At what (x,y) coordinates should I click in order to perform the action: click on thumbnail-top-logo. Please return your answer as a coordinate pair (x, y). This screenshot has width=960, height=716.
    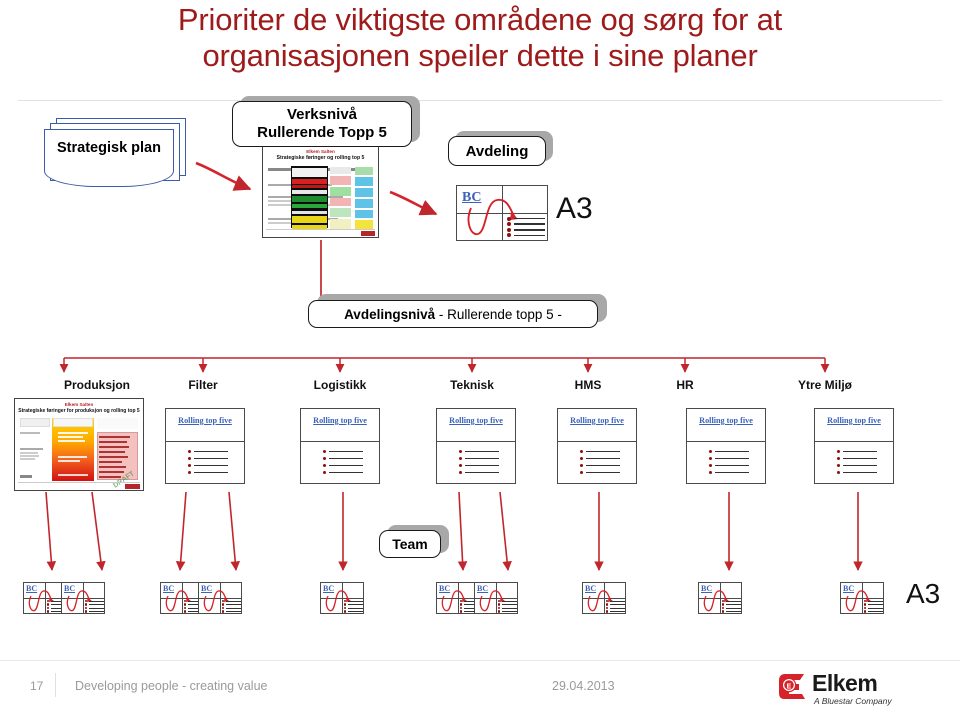
    Looking at the image, I should click on (368, 233).